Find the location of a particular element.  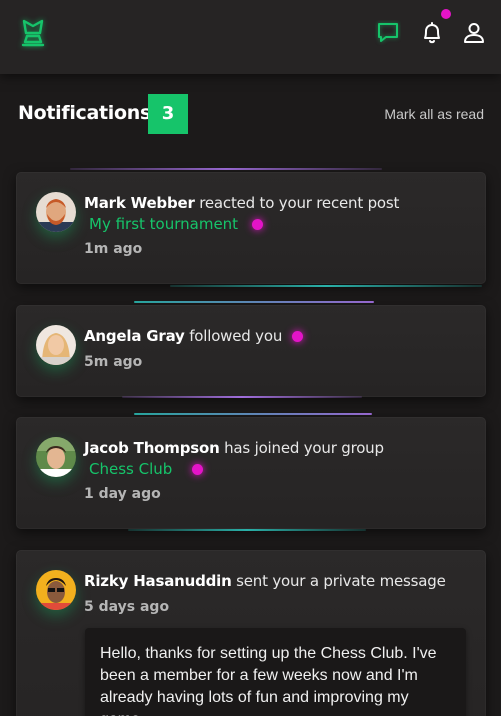

notification-action: sent your a private message is located at coordinates (338, 581).